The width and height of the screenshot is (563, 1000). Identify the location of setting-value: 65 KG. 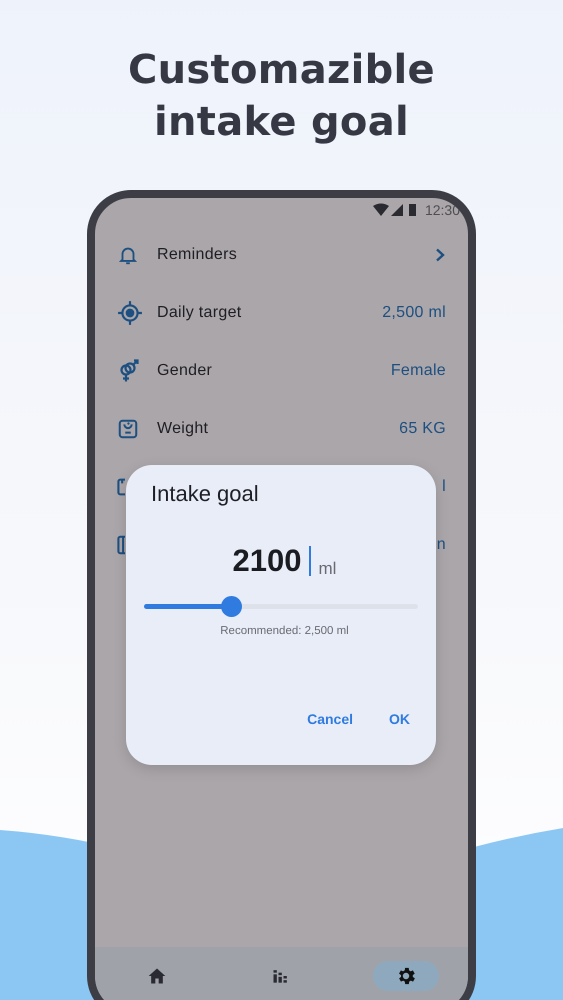
(422, 429).